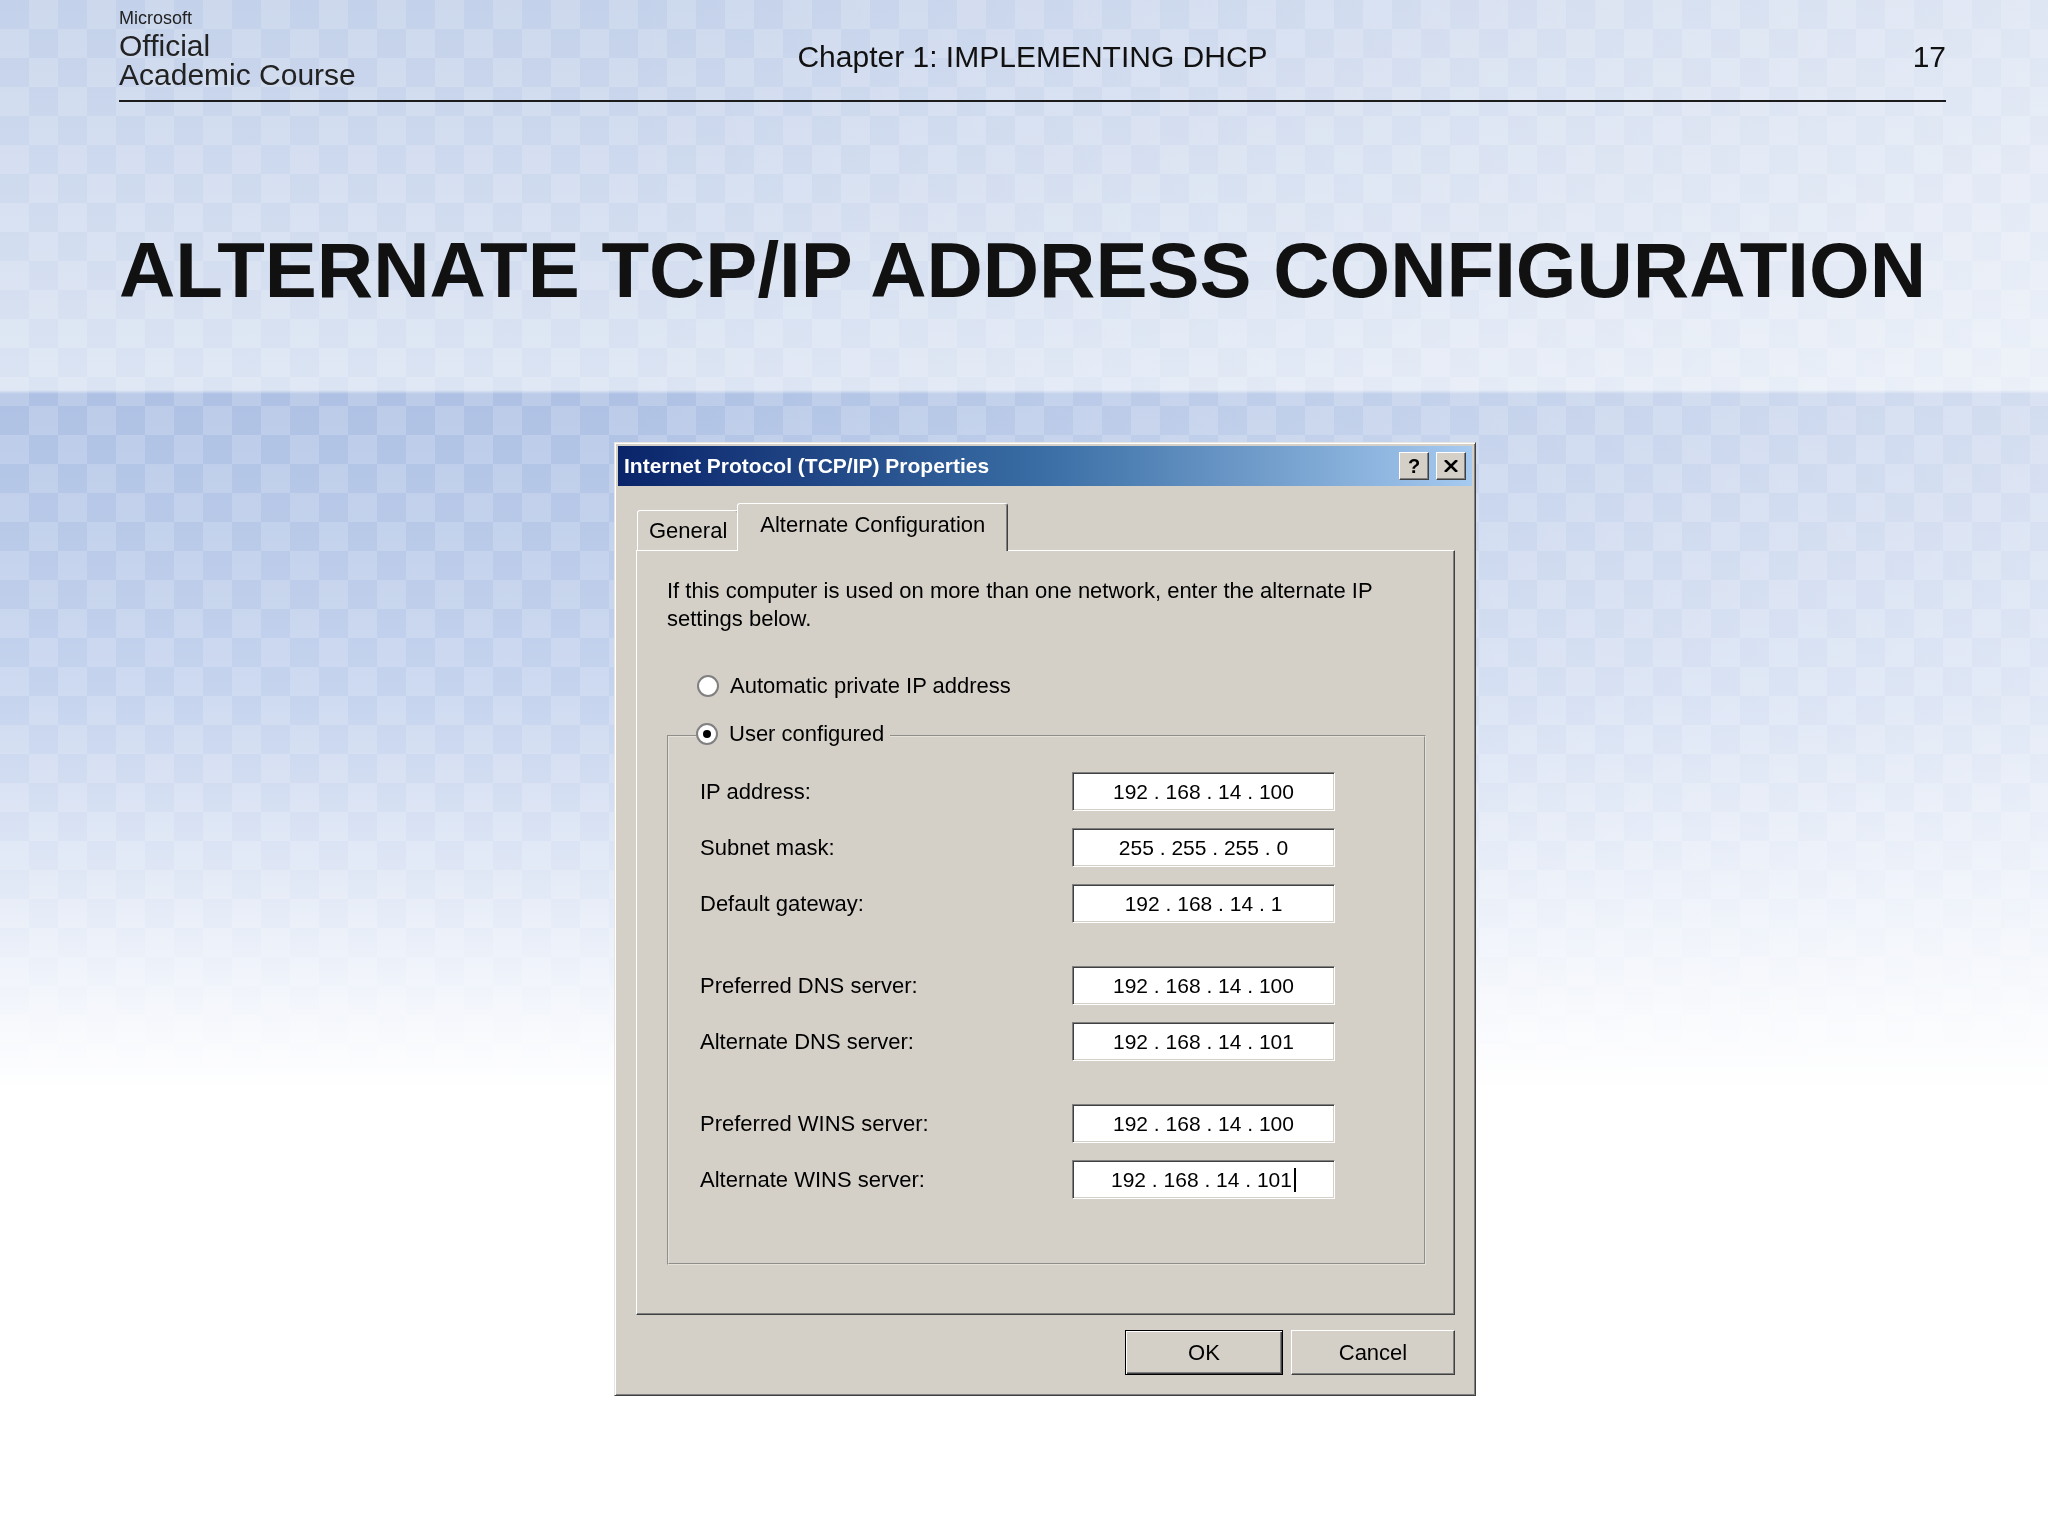  I want to click on input-field: 255 . 255 . 255 . 0, so click(1203, 847).